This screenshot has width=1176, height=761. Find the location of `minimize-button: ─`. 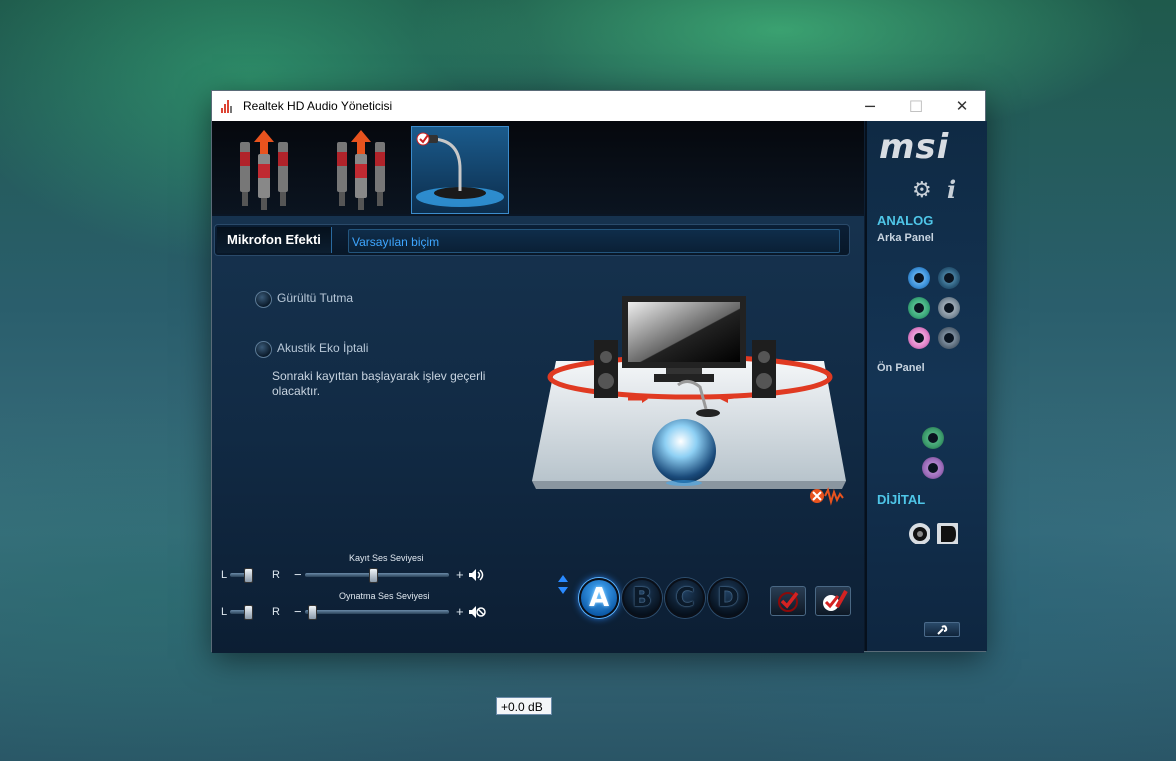

minimize-button: ─ is located at coordinates (870, 106).